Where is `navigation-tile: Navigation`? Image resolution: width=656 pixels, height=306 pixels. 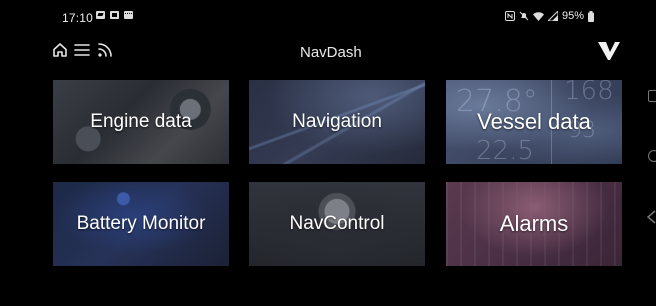 navigation-tile: Navigation is located at coordinates (337, 122).